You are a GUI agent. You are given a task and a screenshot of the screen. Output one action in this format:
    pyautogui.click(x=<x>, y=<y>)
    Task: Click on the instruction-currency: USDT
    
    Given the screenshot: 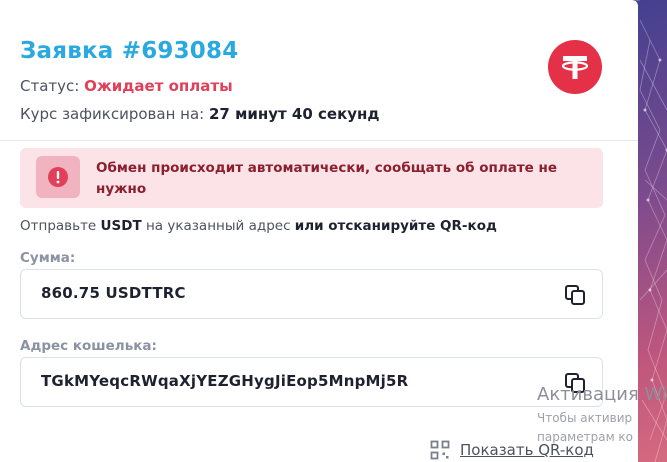 What is the action you would take?
    pyautogui.click(x=121, y=226)
    